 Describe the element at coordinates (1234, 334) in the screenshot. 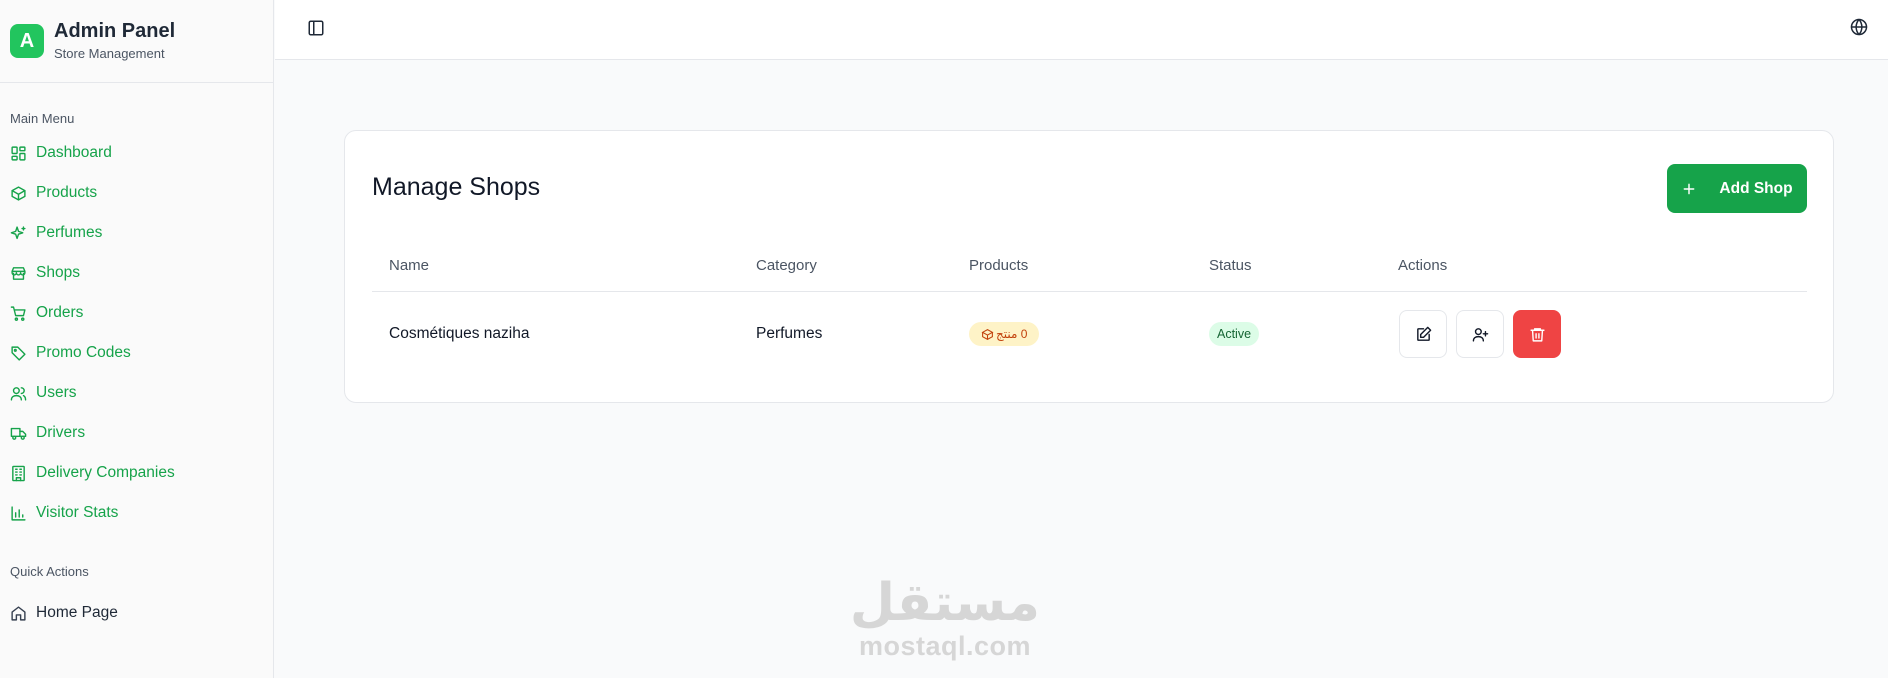

I see `status-badge: Active` at that location.